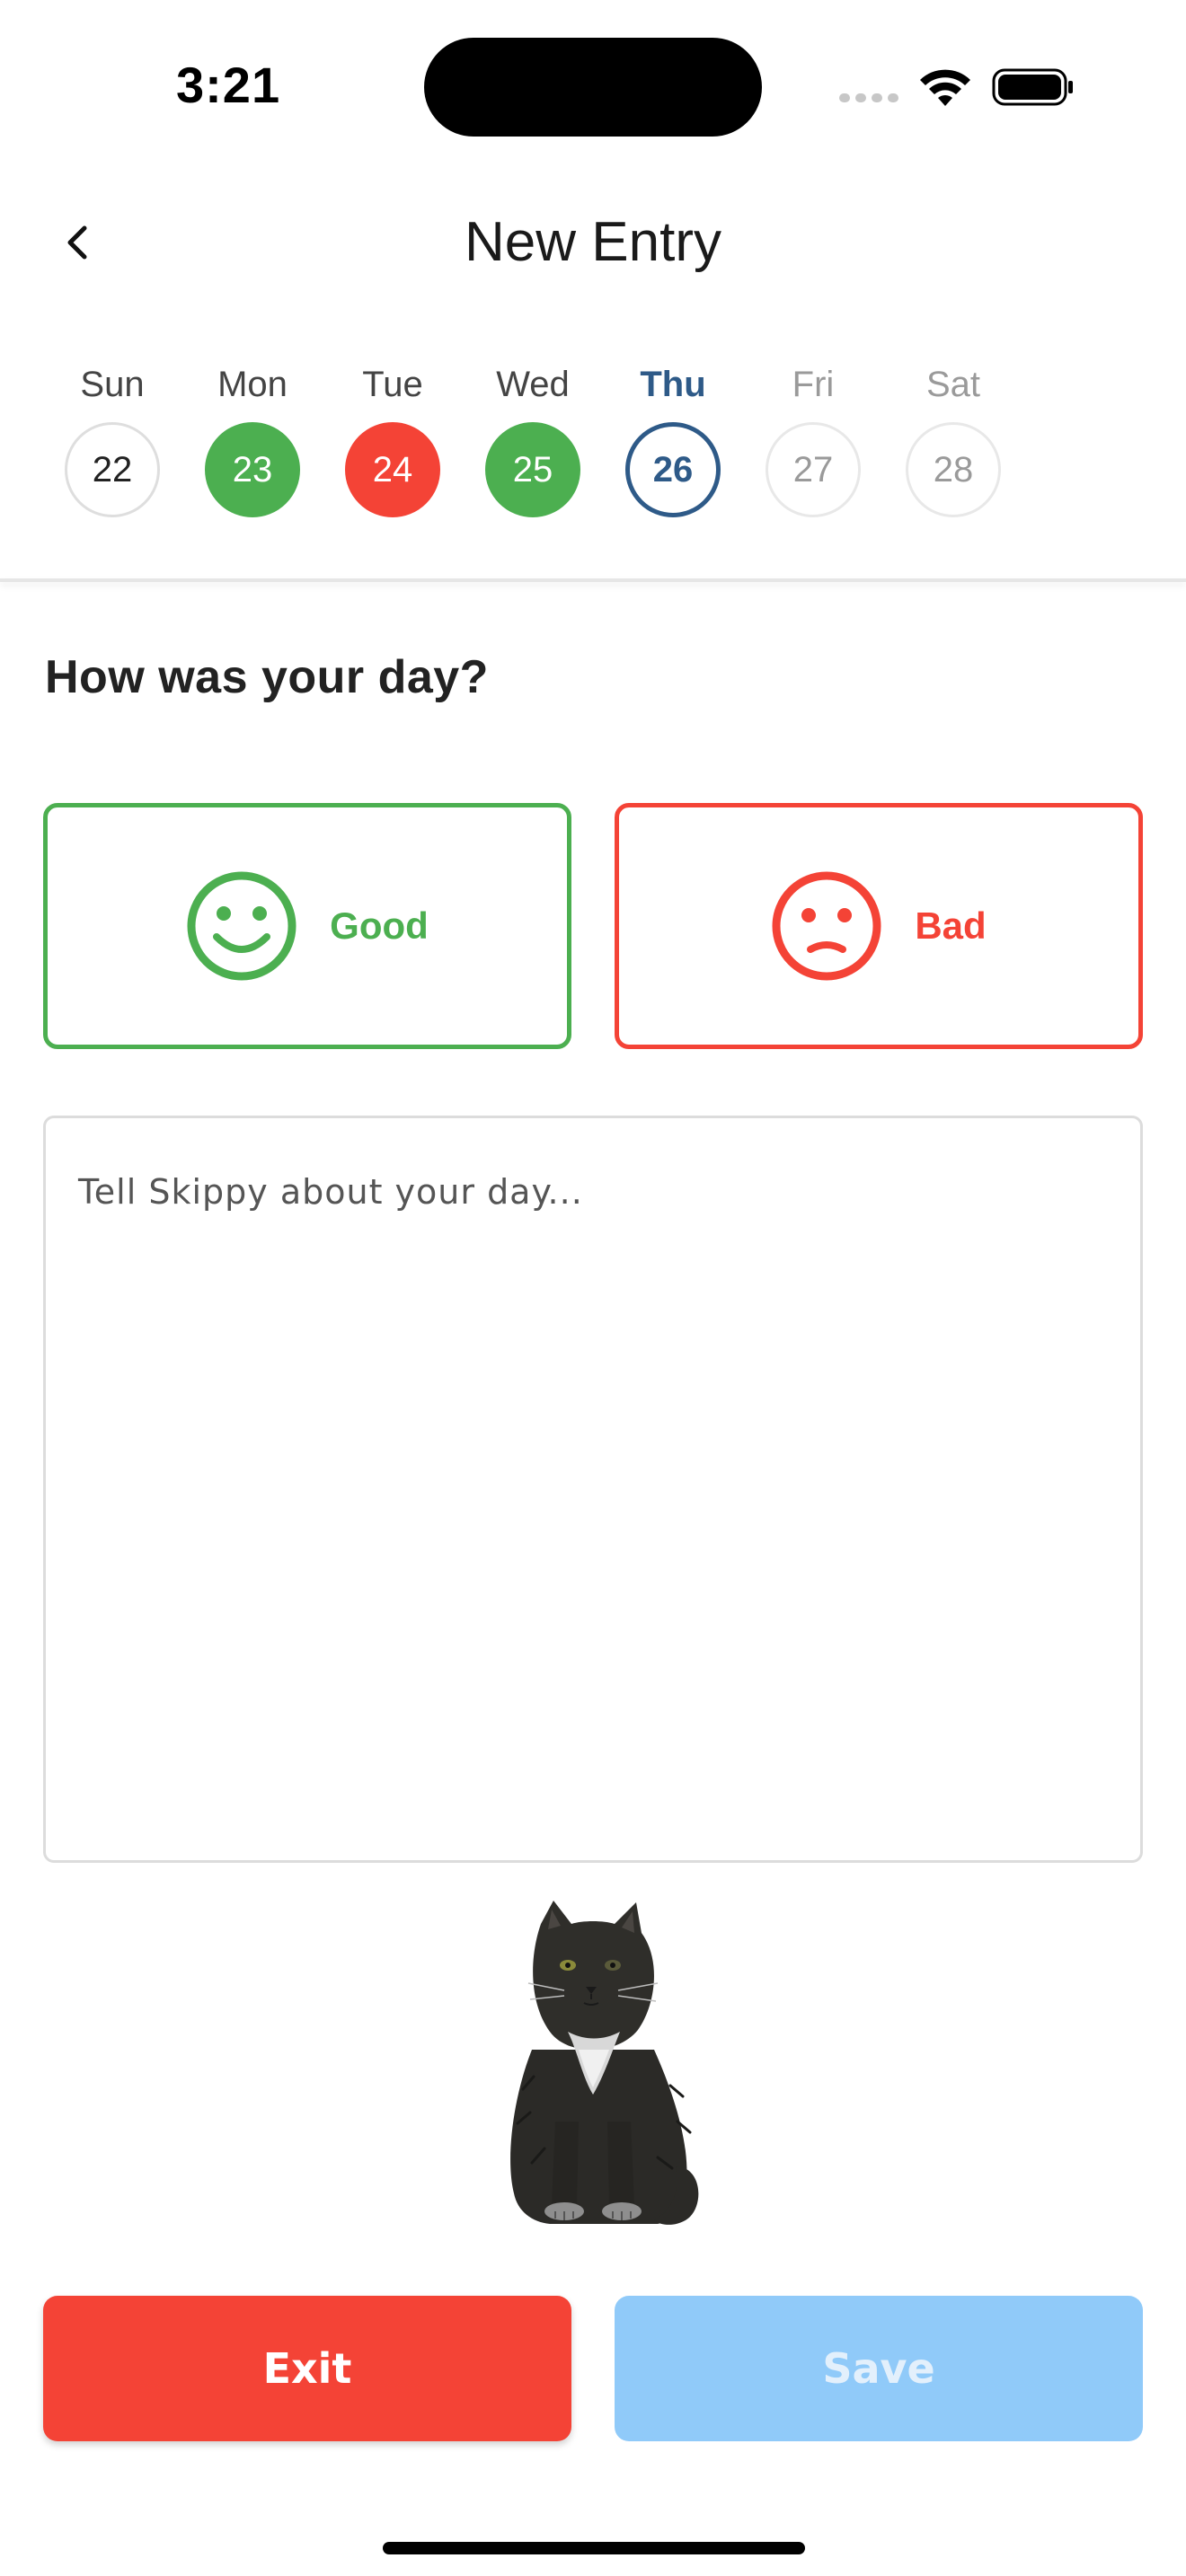  Describe the element at coordinates (826, 926) in the screenshot. I see `sad-face-icon` at that location.